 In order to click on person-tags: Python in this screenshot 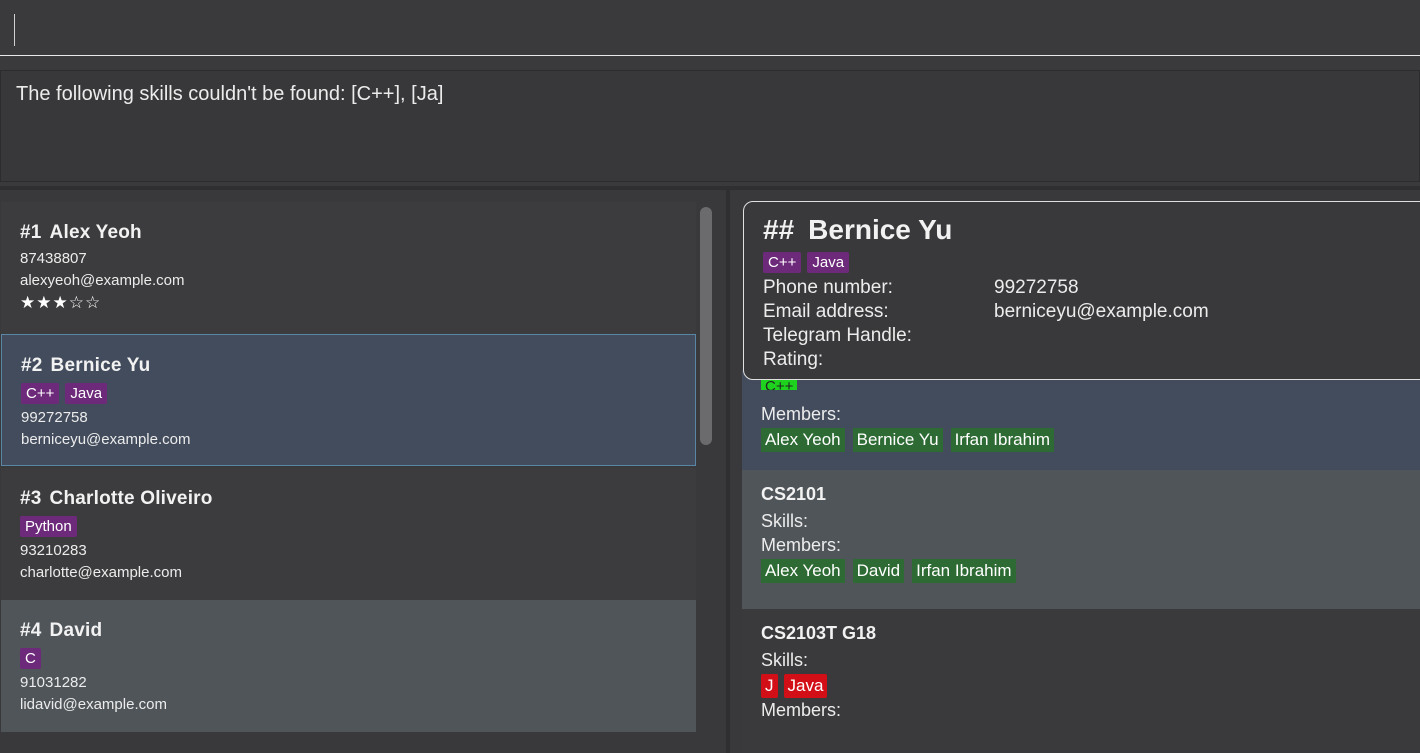, I will do `click(348, 528)`.